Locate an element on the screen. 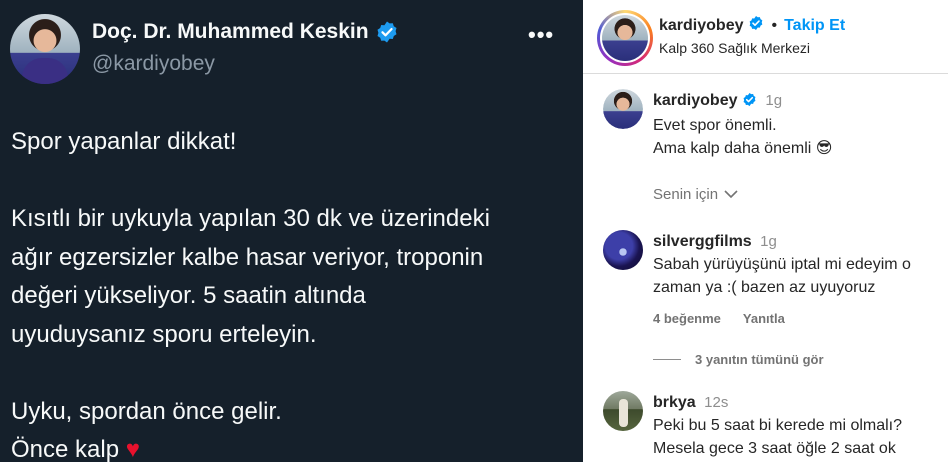  tweet-author-handle: @kardiyobey is located at coordinates (153, 64).